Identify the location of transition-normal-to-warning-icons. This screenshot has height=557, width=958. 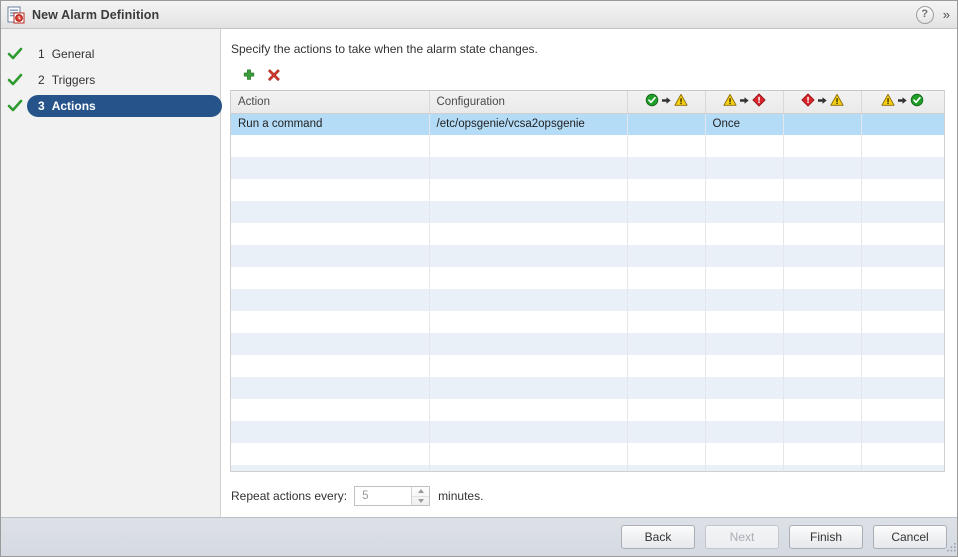
(666, 100).